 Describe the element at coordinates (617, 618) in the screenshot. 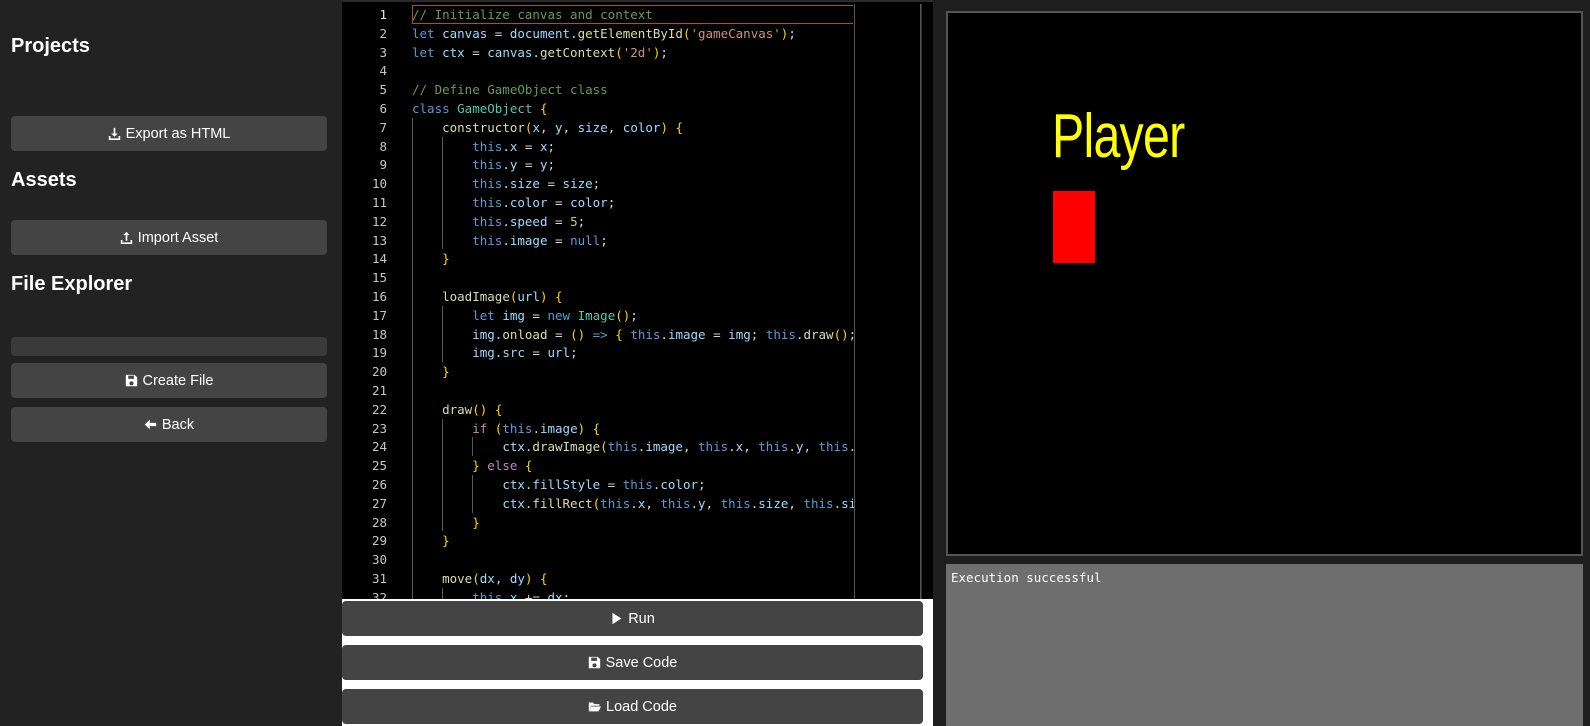

I see `play-icon` at that location.